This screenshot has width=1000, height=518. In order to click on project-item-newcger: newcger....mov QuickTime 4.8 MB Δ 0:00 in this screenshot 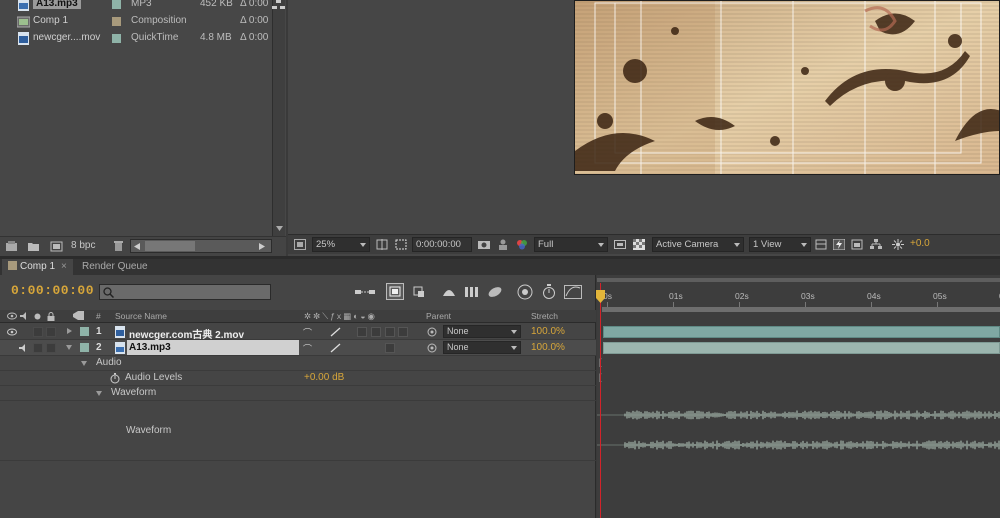, I will do `click(136, 38)`.